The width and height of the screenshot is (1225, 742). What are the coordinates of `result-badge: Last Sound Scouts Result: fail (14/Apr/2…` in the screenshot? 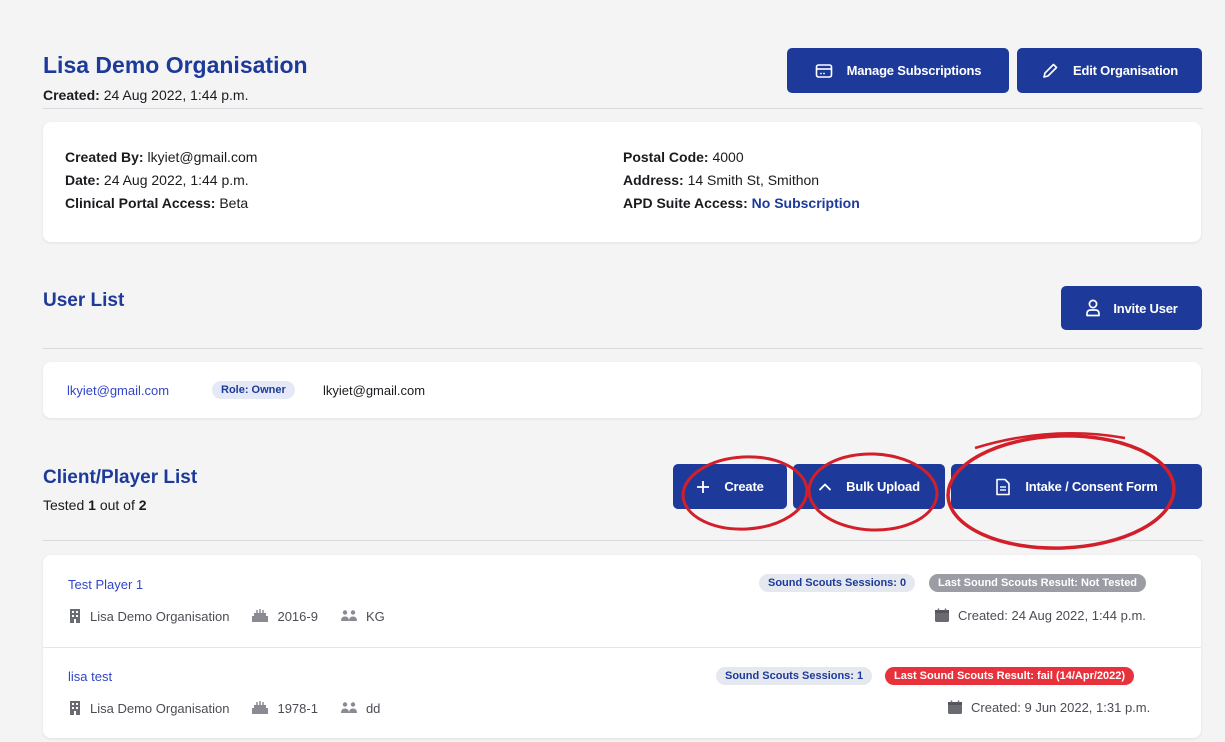 It's located at (1010, 676).